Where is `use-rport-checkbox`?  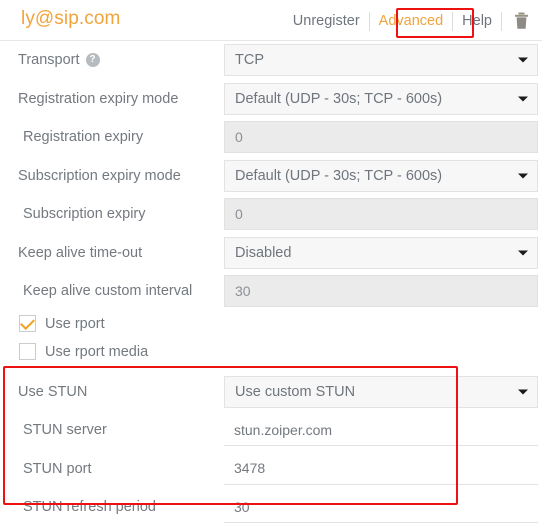
use-rport-checkbox is located at coordinates (27, 323).